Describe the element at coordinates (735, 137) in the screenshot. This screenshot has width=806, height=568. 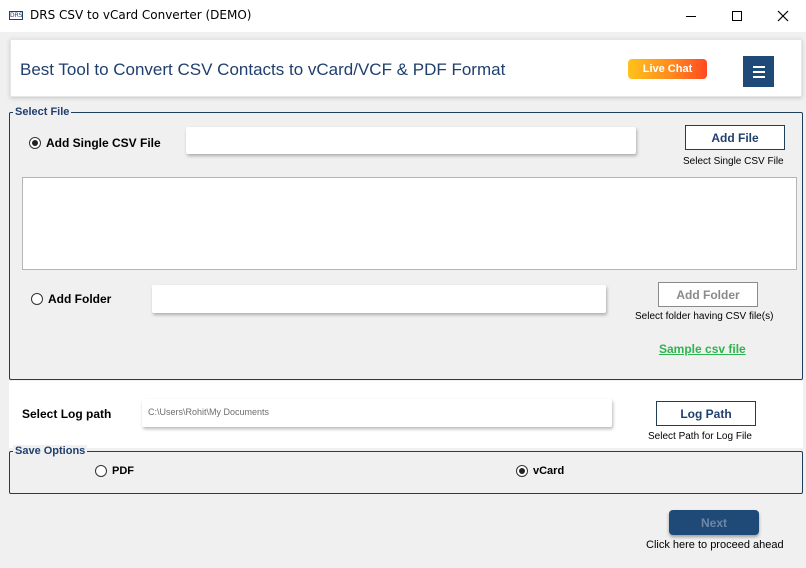
I see `add-file-button: Add File` at that location.